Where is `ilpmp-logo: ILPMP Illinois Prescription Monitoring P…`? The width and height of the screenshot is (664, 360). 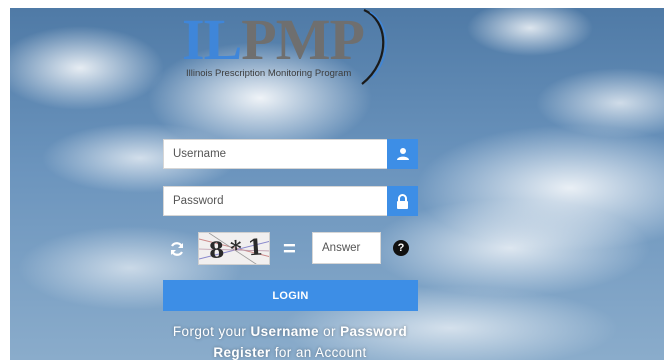 ilpmp-logo: ILPMP Illinois Prescription Monitoring P… is located at coordinates (292, 48).